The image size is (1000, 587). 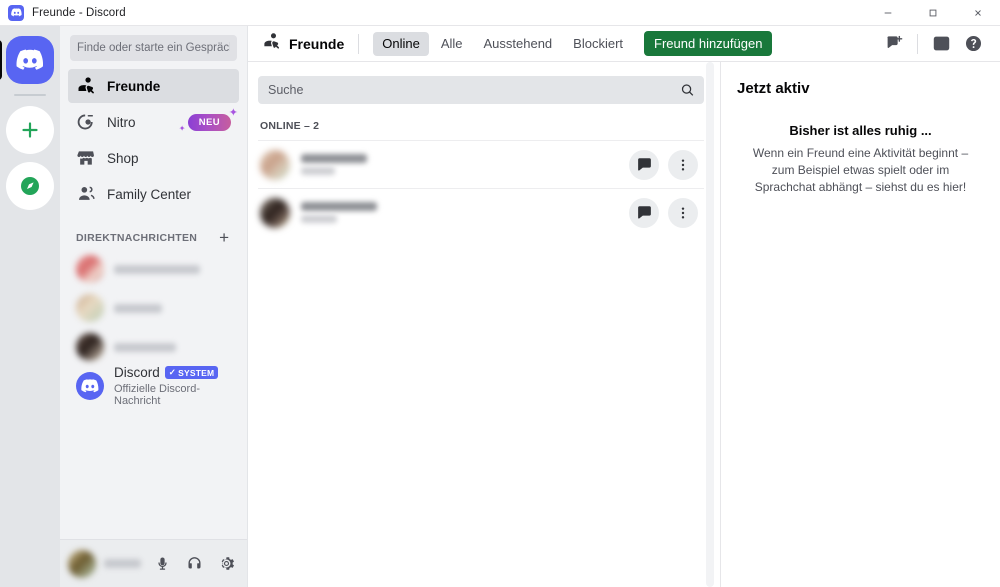 What do you see at coordinates (153, 48) in the screenshot?
I see `dm-search-input` at bounding box center [153, 48].